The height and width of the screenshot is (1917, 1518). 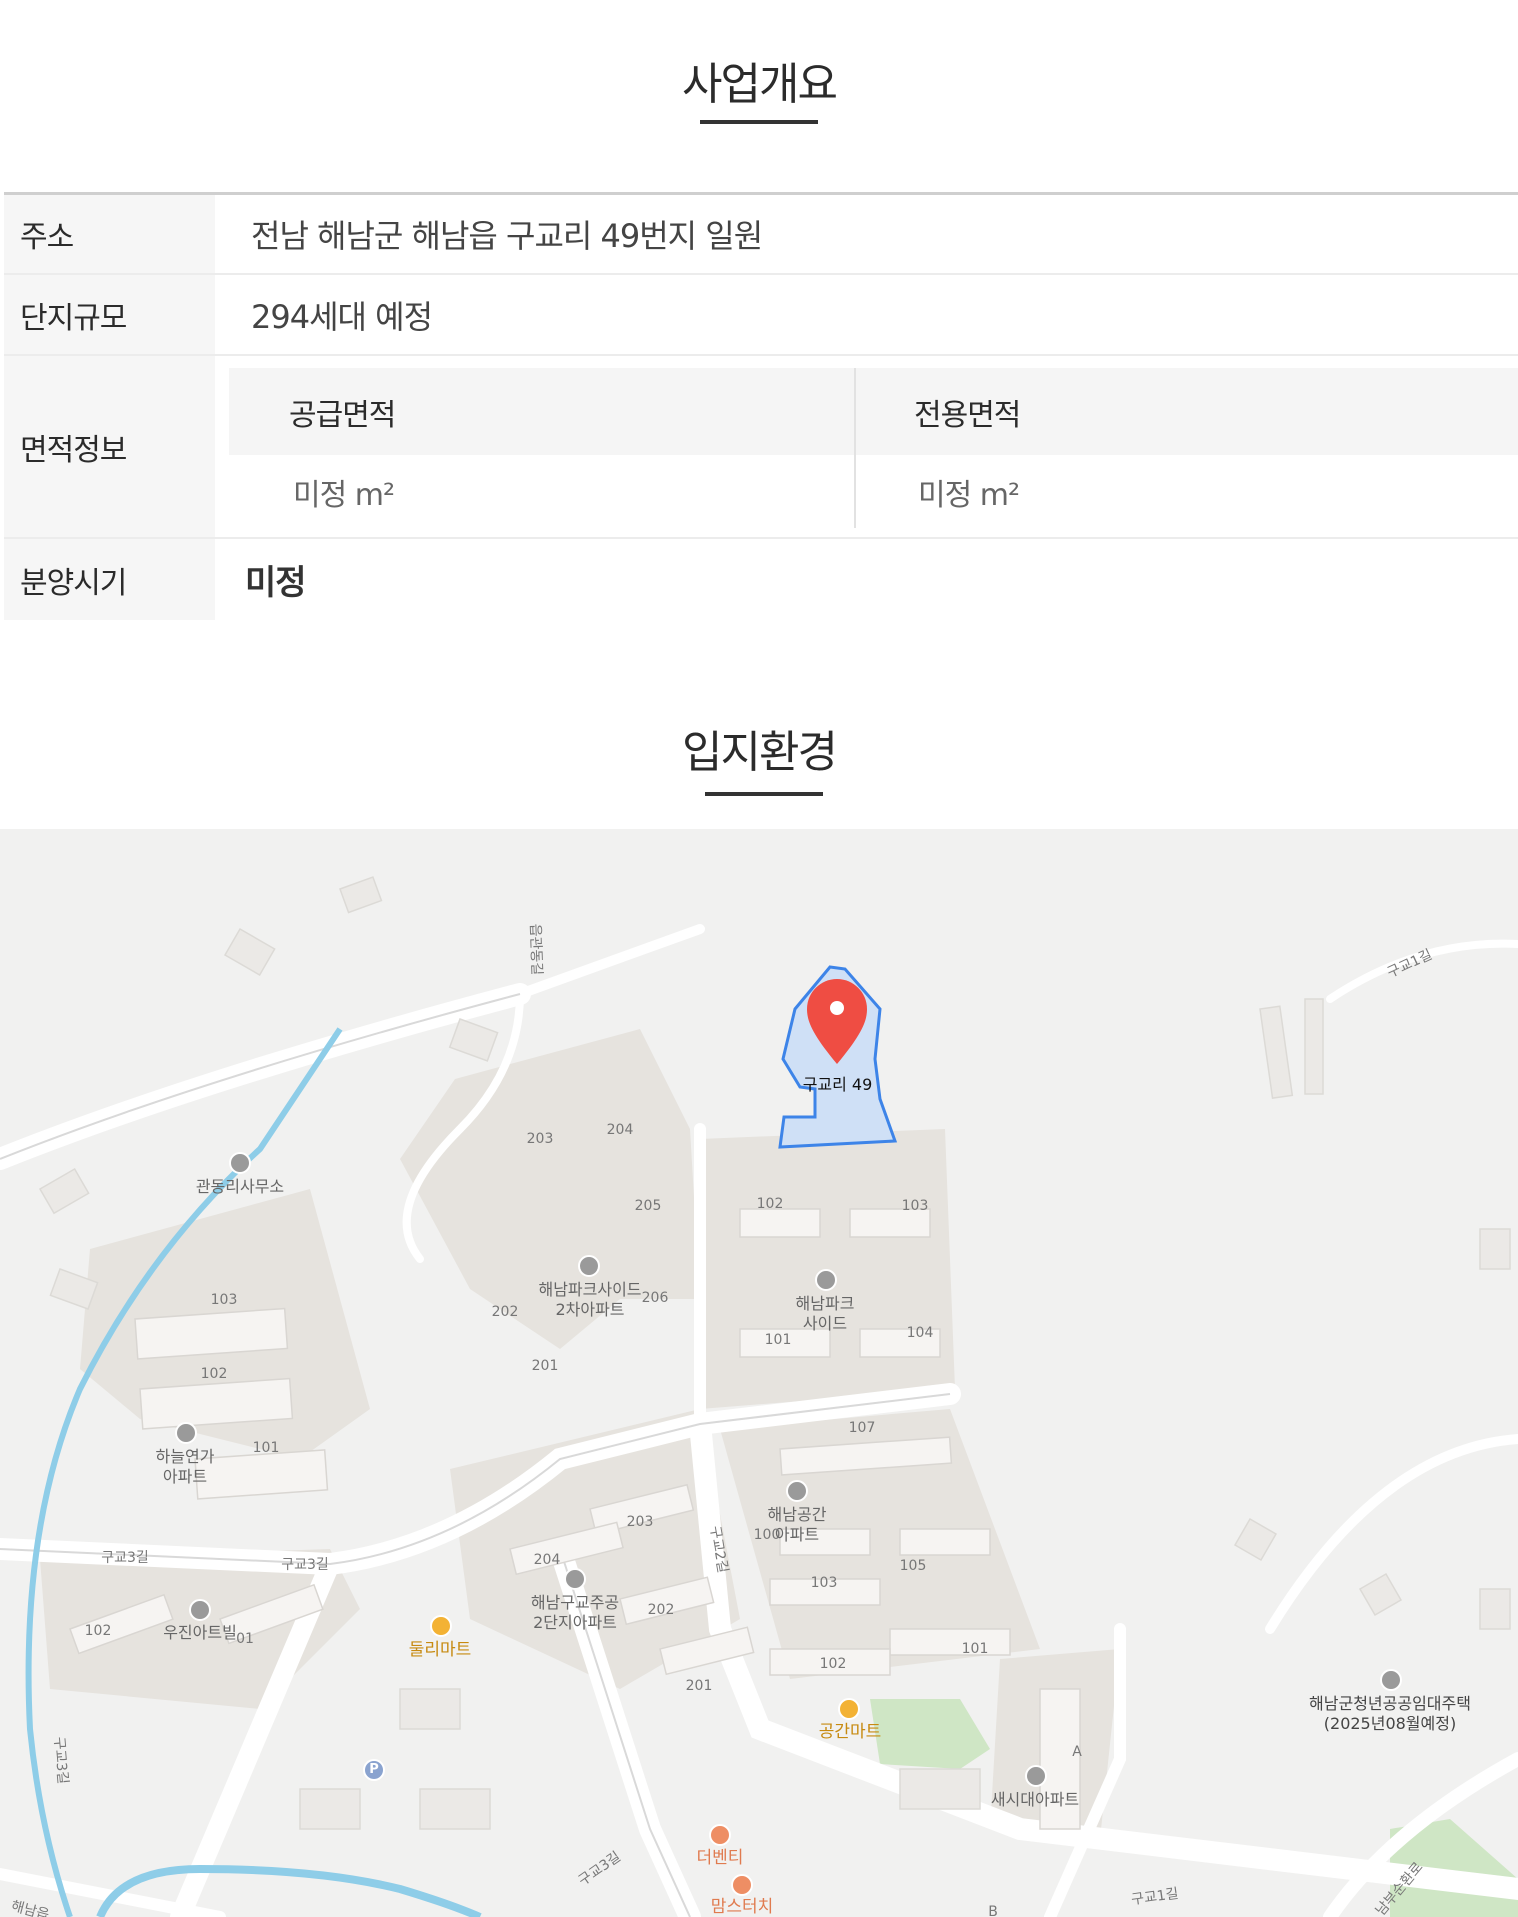 What do you see at coordinates (1390, 1703) in the screenshot?
I see `map-label-apartment: 해남군청년공공임대주택` at bounding box center [1390, 1703].